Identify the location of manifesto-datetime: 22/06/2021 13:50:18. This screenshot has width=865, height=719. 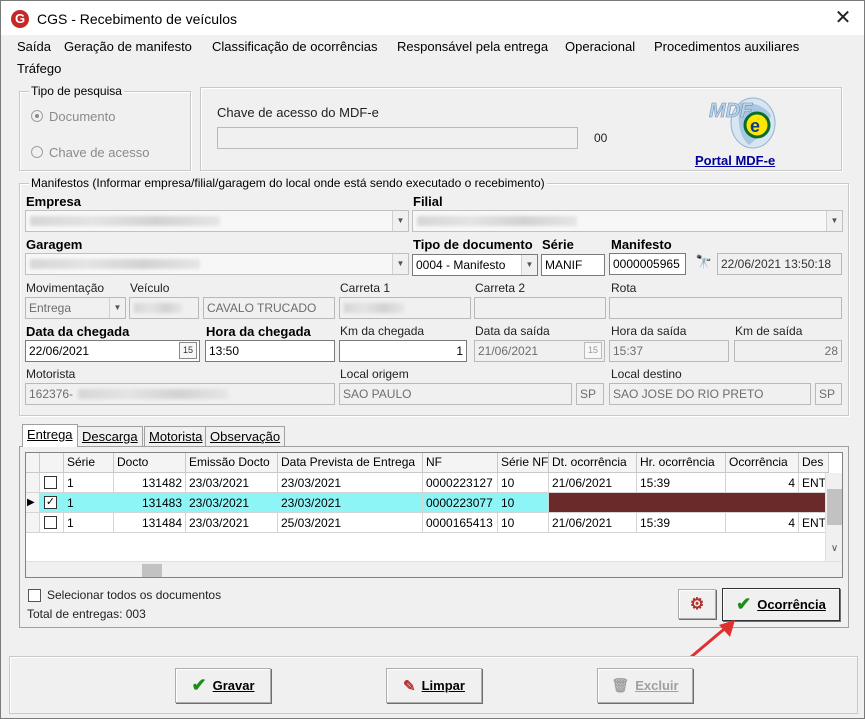
(779, 264).